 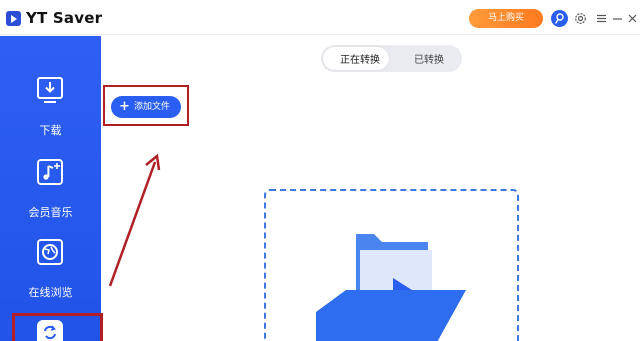 What do you see at coordinates (50, 330) in the screenshot?
I see `convert-icon` at bounding box center [50, 330].